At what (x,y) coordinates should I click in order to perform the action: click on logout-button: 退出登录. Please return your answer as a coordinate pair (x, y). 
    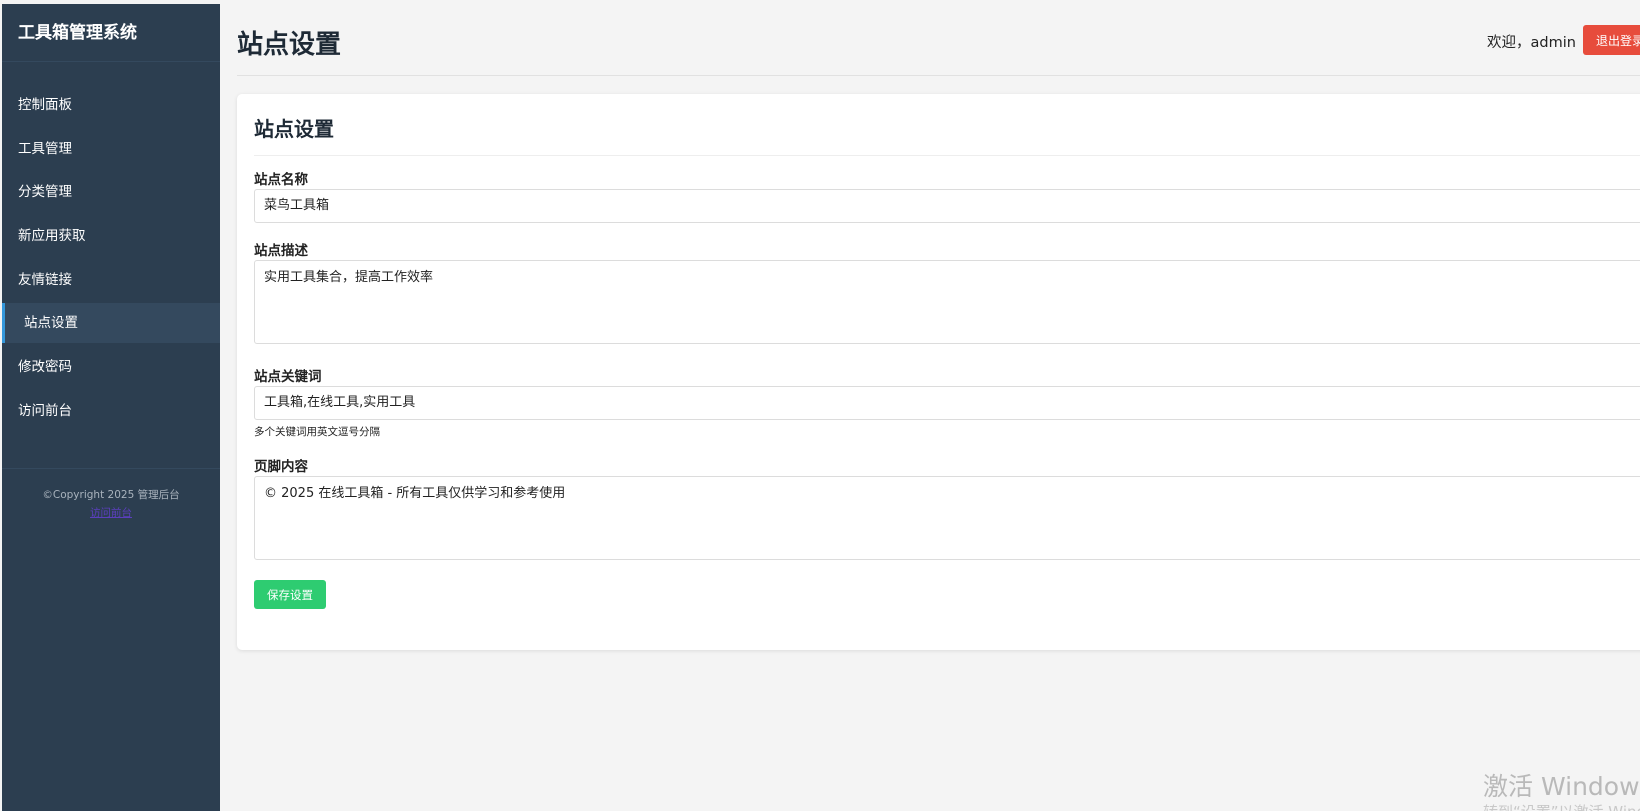
    Looking at the image, I should click on (1611, 40).